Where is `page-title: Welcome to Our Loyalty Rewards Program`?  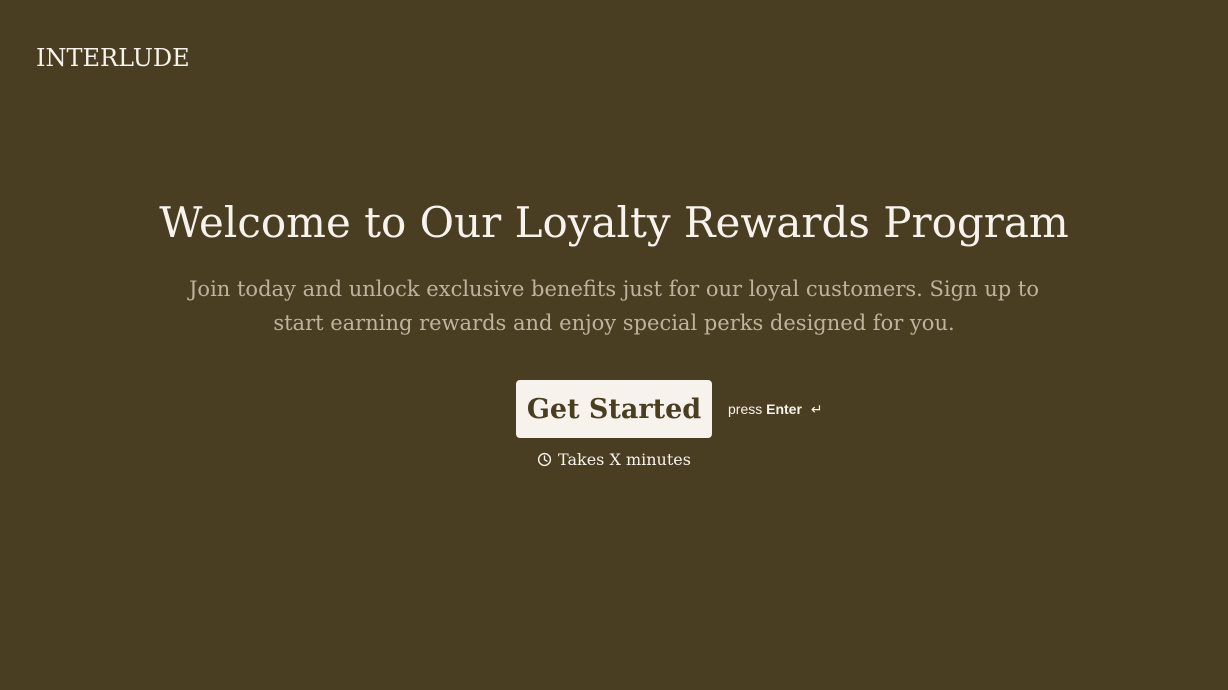 page-title: Welcome to Our Loyalty Rewards Program is located at coordinates (614, 222).